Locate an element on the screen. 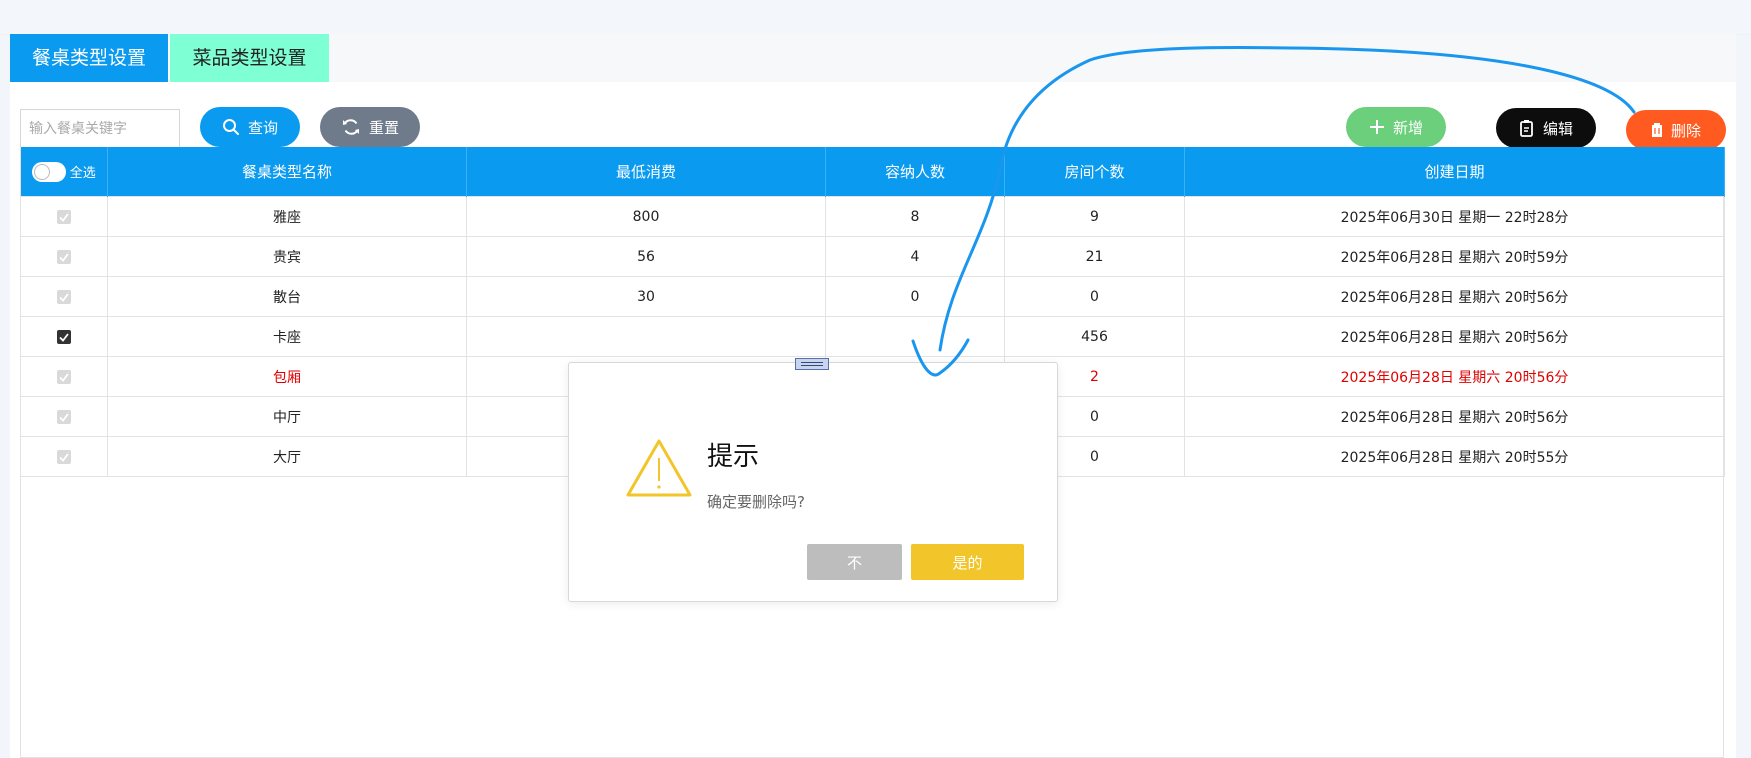 The image size is (1751, 758). table-row: 散台 30 0 0 2025年06月28日 星期六 20时56分 is located at coordinates (872, 296).